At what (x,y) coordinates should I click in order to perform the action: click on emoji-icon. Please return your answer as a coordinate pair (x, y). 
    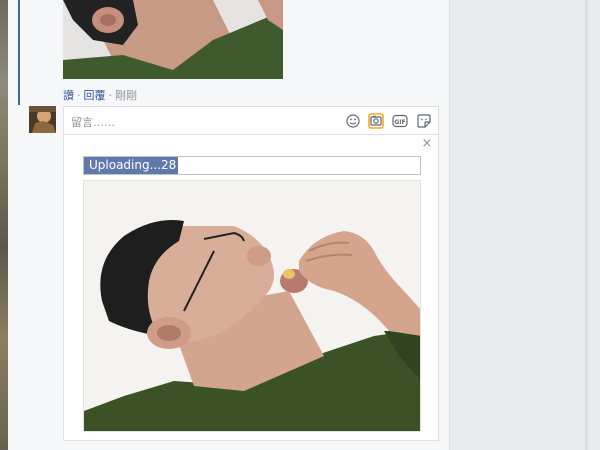
    Looking at the image, I should click on (353, 121).